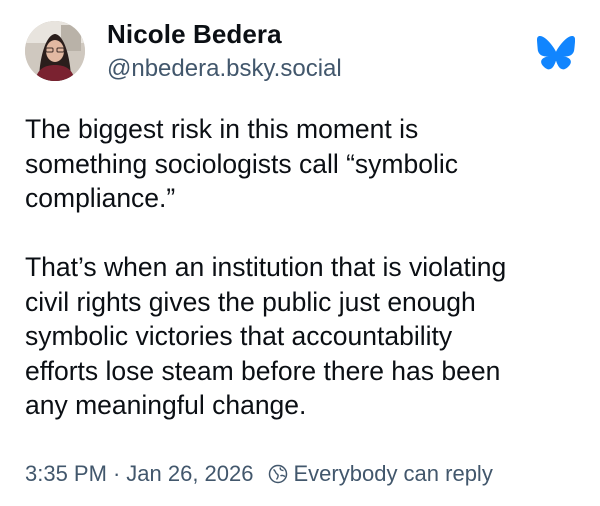  Describe the element at coordinates (224, 51) in the screenshot. I see `author-names: Nicole Bedera @nbedera.bsky.social` at that location.